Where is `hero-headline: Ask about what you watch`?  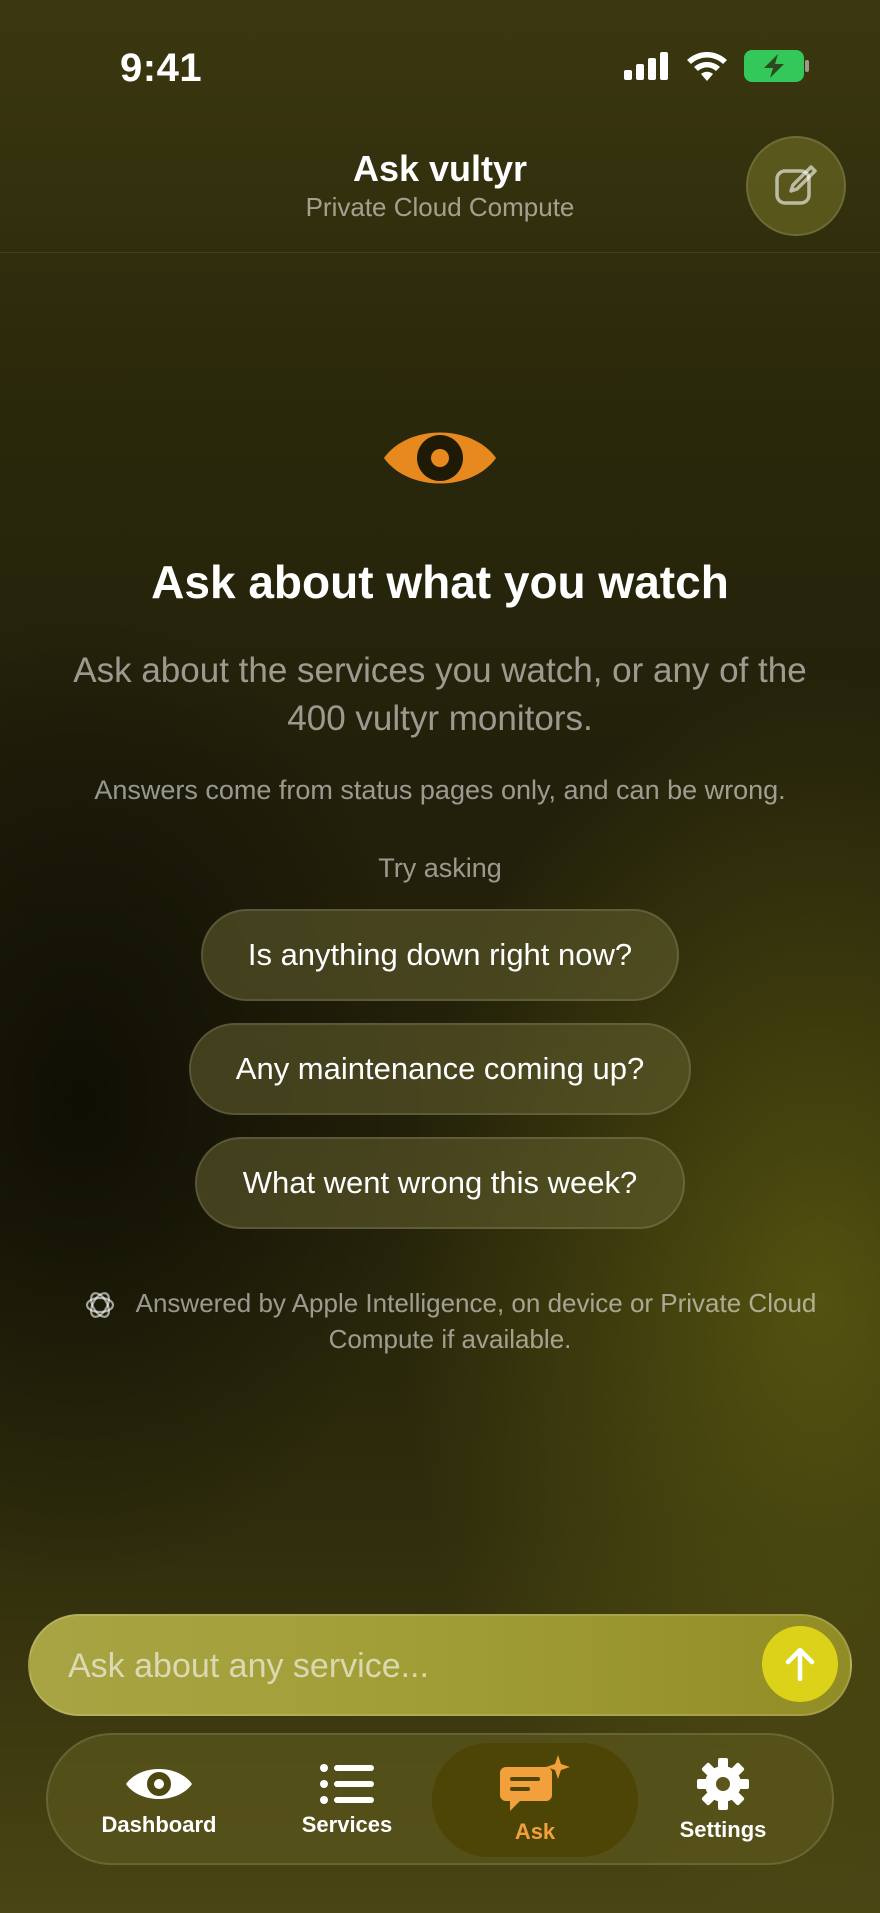
hero-headline: Ask about what you watch is located at coordinates (440, 582).